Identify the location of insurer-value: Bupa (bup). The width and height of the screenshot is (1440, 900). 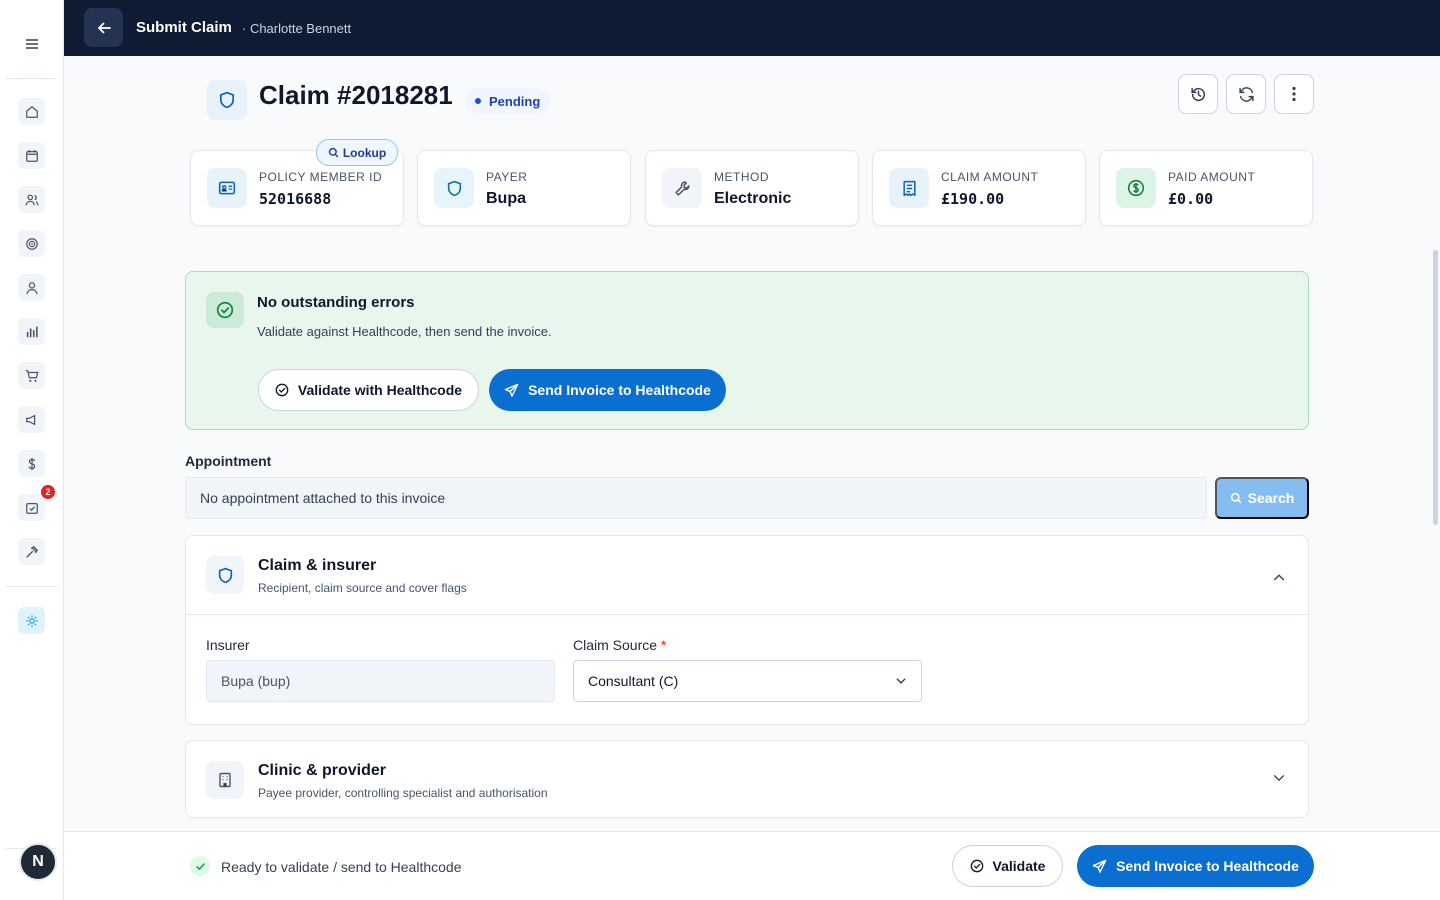
(256, 681).